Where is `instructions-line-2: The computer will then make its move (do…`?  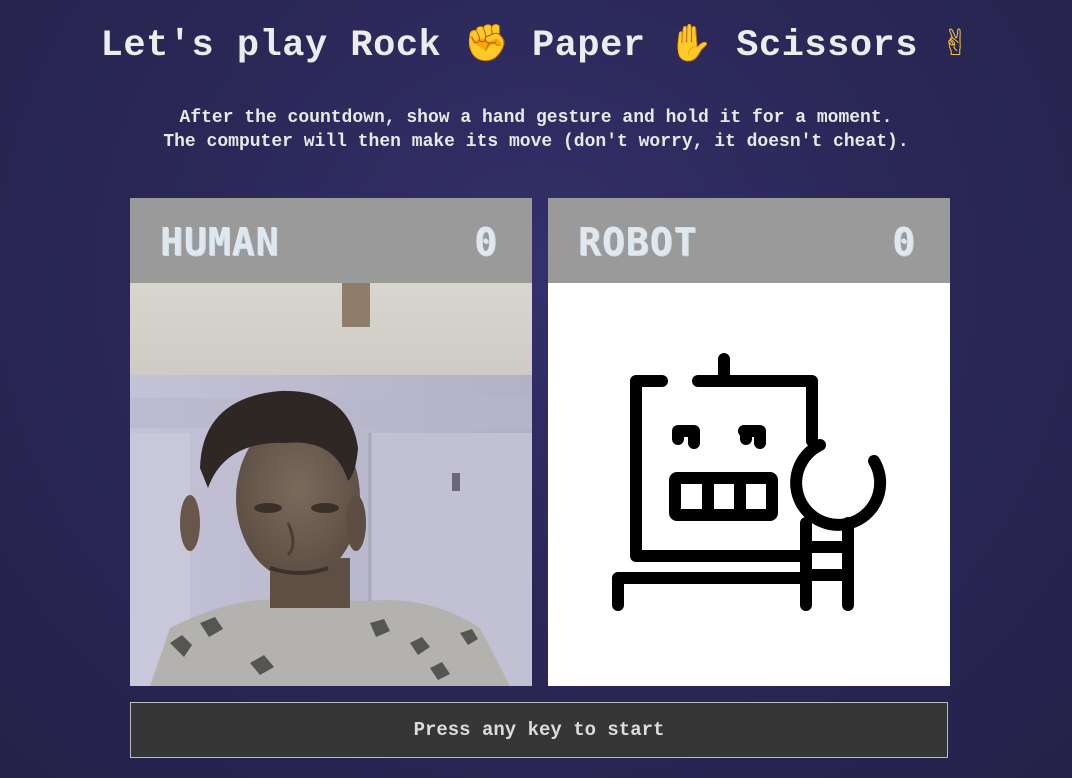 instructions-line-2: The computer will then make its move (do… is located at coordinates (536, 142).